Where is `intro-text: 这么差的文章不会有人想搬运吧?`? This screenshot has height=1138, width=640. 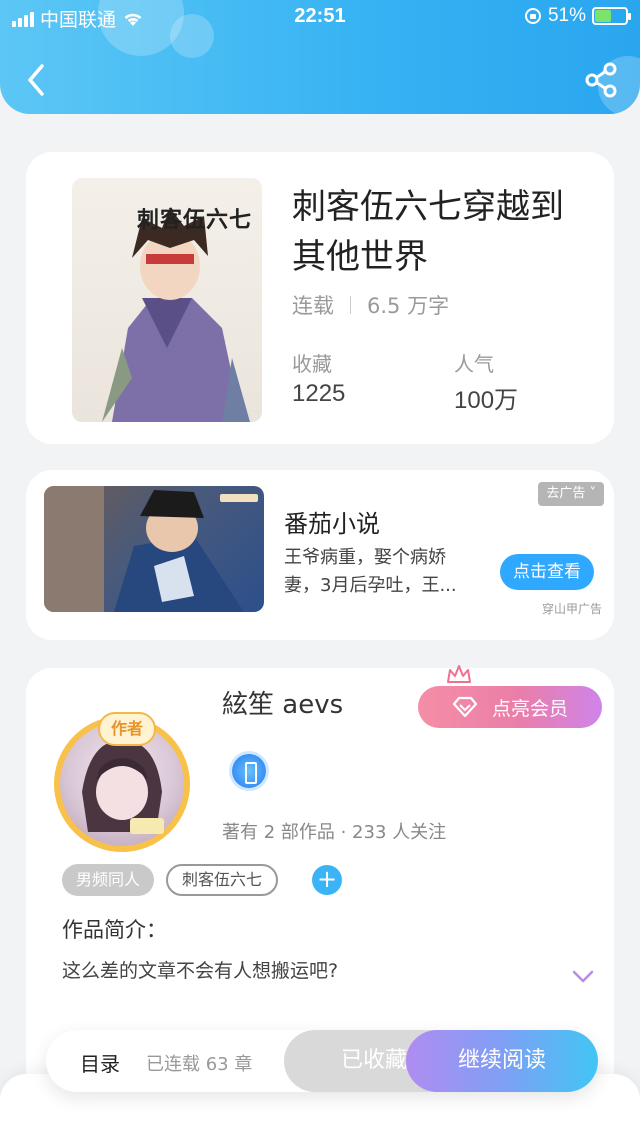
intro-text: 这么差的文章不会有人想搬运吧? is located at coordinates (200, 971).